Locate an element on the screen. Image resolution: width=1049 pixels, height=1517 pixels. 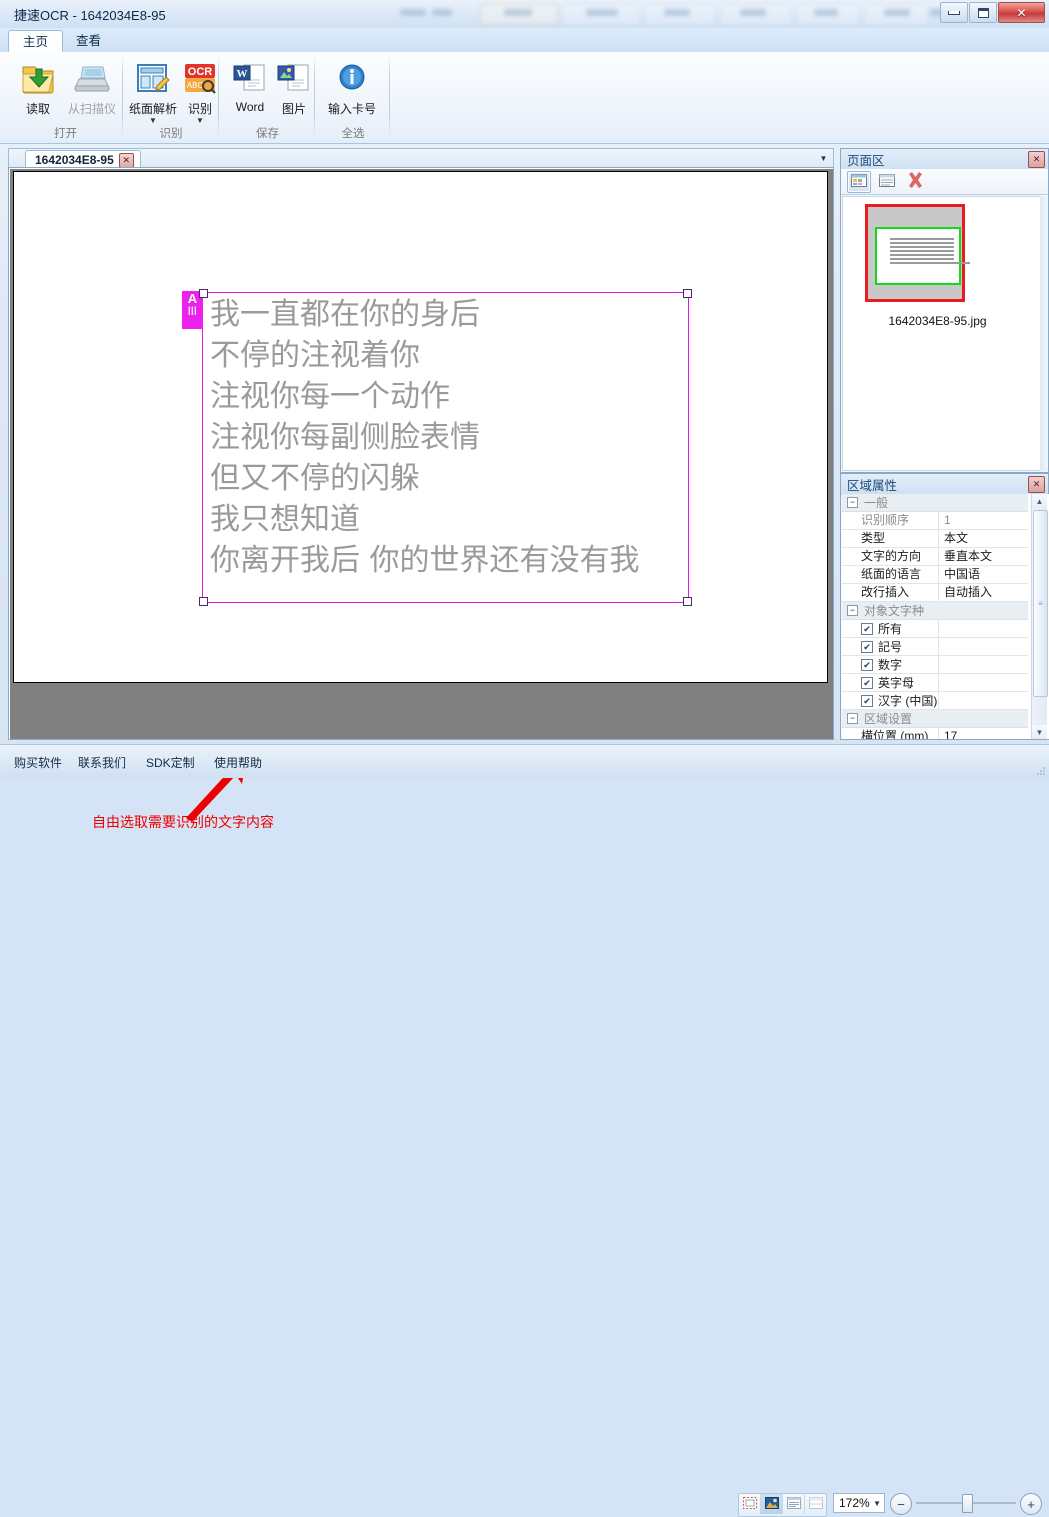
document-tab-close-icon: ✕ is located at coordinates (126, 160).